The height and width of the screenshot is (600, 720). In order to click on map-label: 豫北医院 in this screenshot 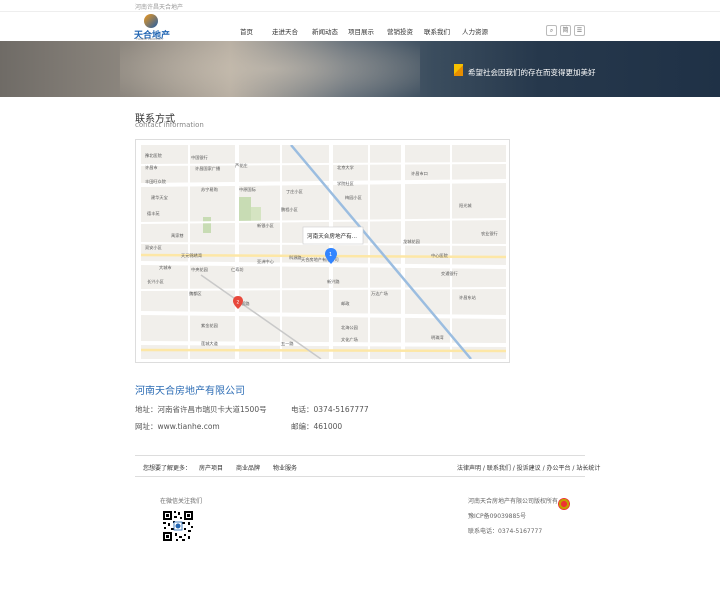, I will do `click(154, 155)`.